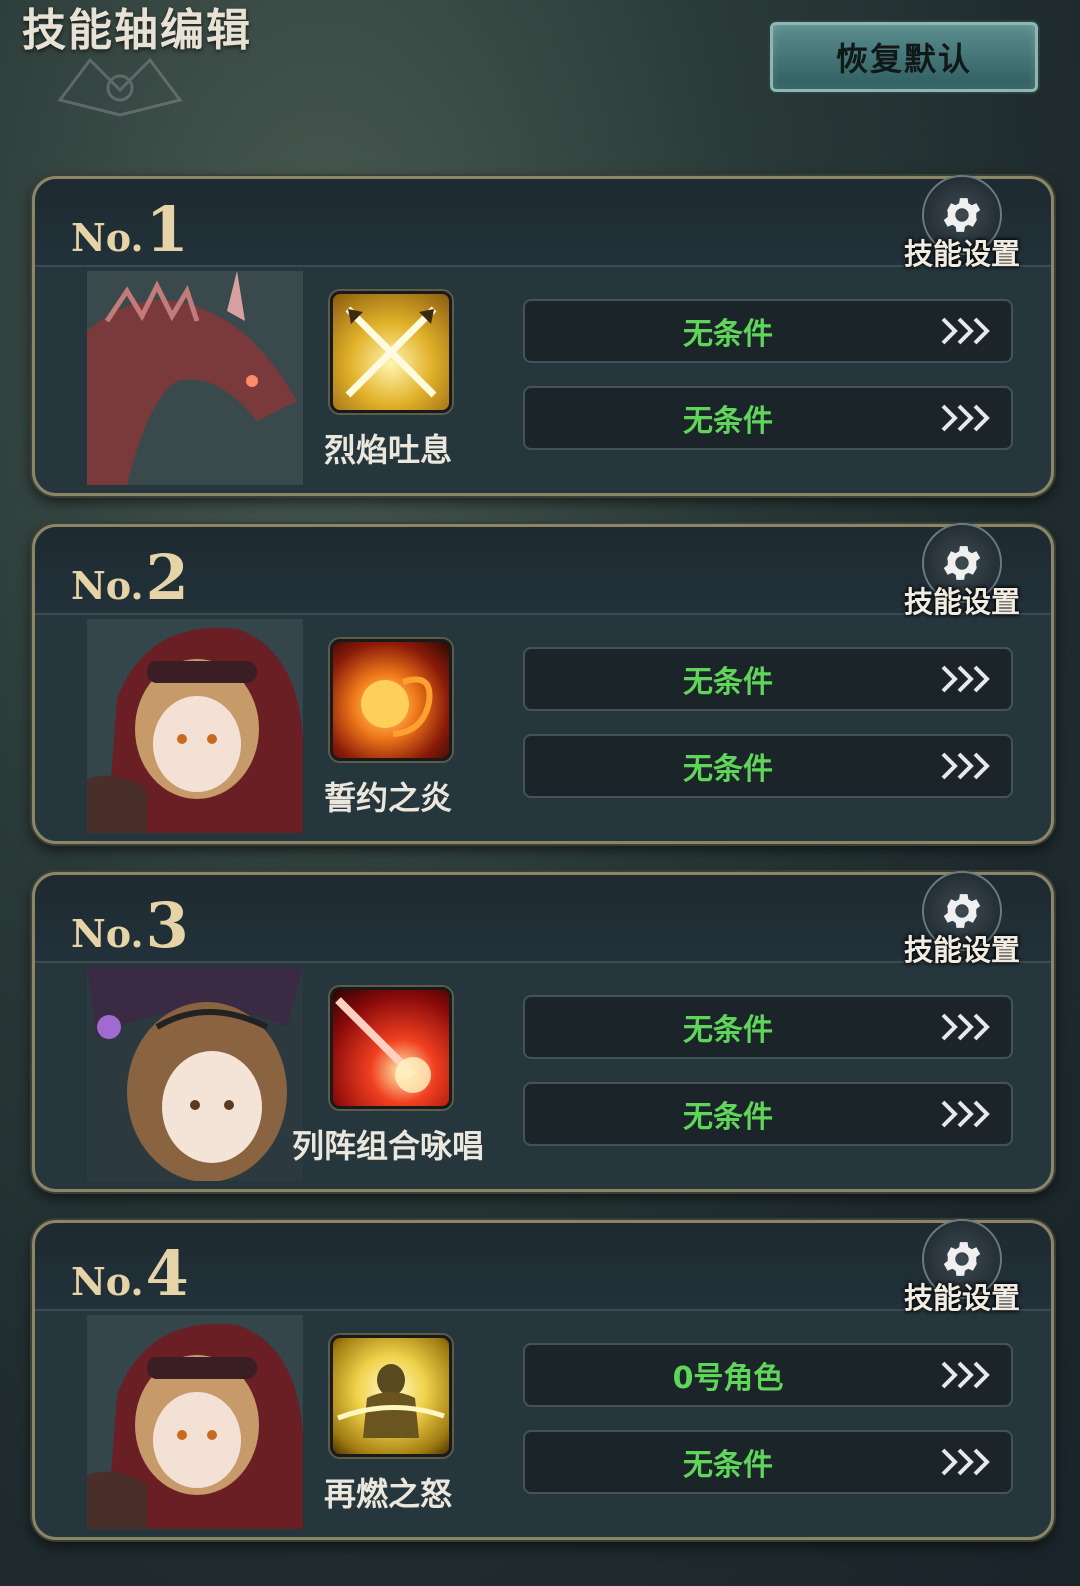 The image size is (1080, 1586). Describe the element at coordinates (397, 706) in the screenshot. I see `fireball-icon` at that location.